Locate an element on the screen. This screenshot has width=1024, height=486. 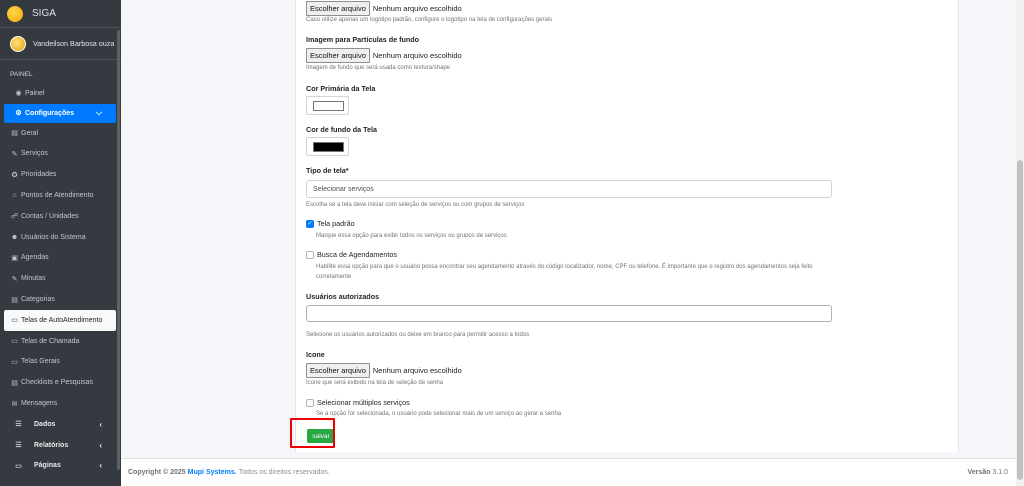
id-card-icon: ▤ is located at coordinates (14, 383).